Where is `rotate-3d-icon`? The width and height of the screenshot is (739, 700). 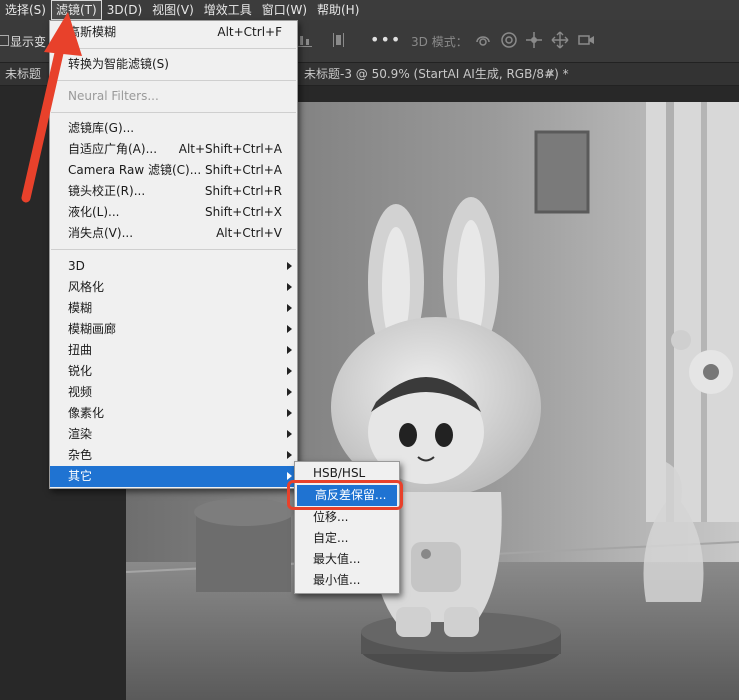
rotate-3d-icon is located at coordinates (483, 40).